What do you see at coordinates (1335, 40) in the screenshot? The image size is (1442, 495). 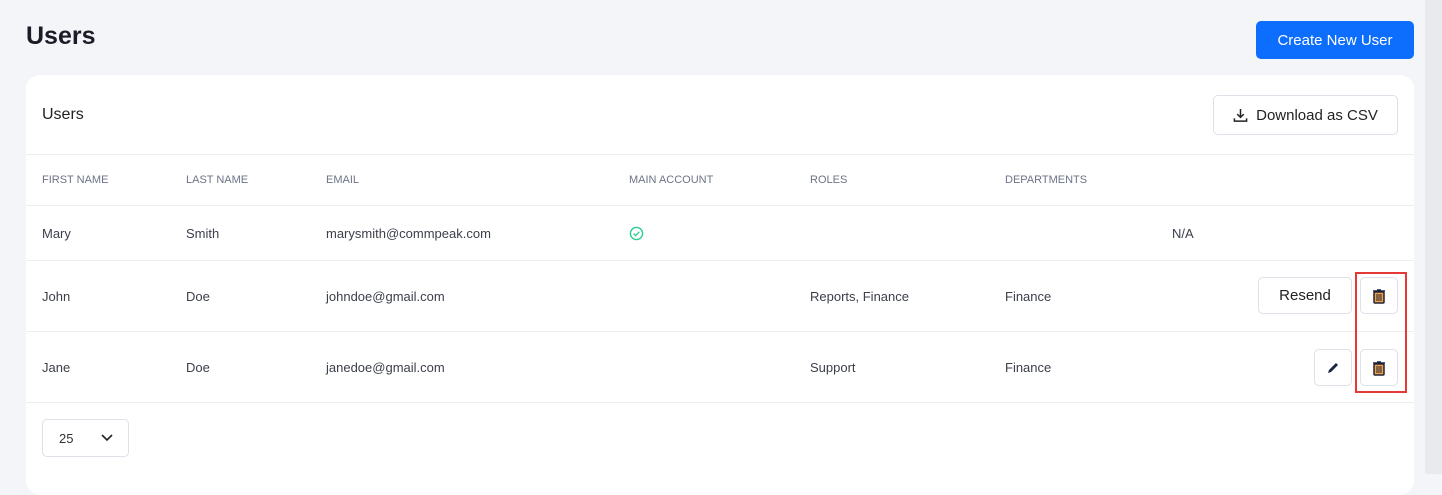 I see `create-new-user-button: Create New User` at bounding box center [1335, 40].